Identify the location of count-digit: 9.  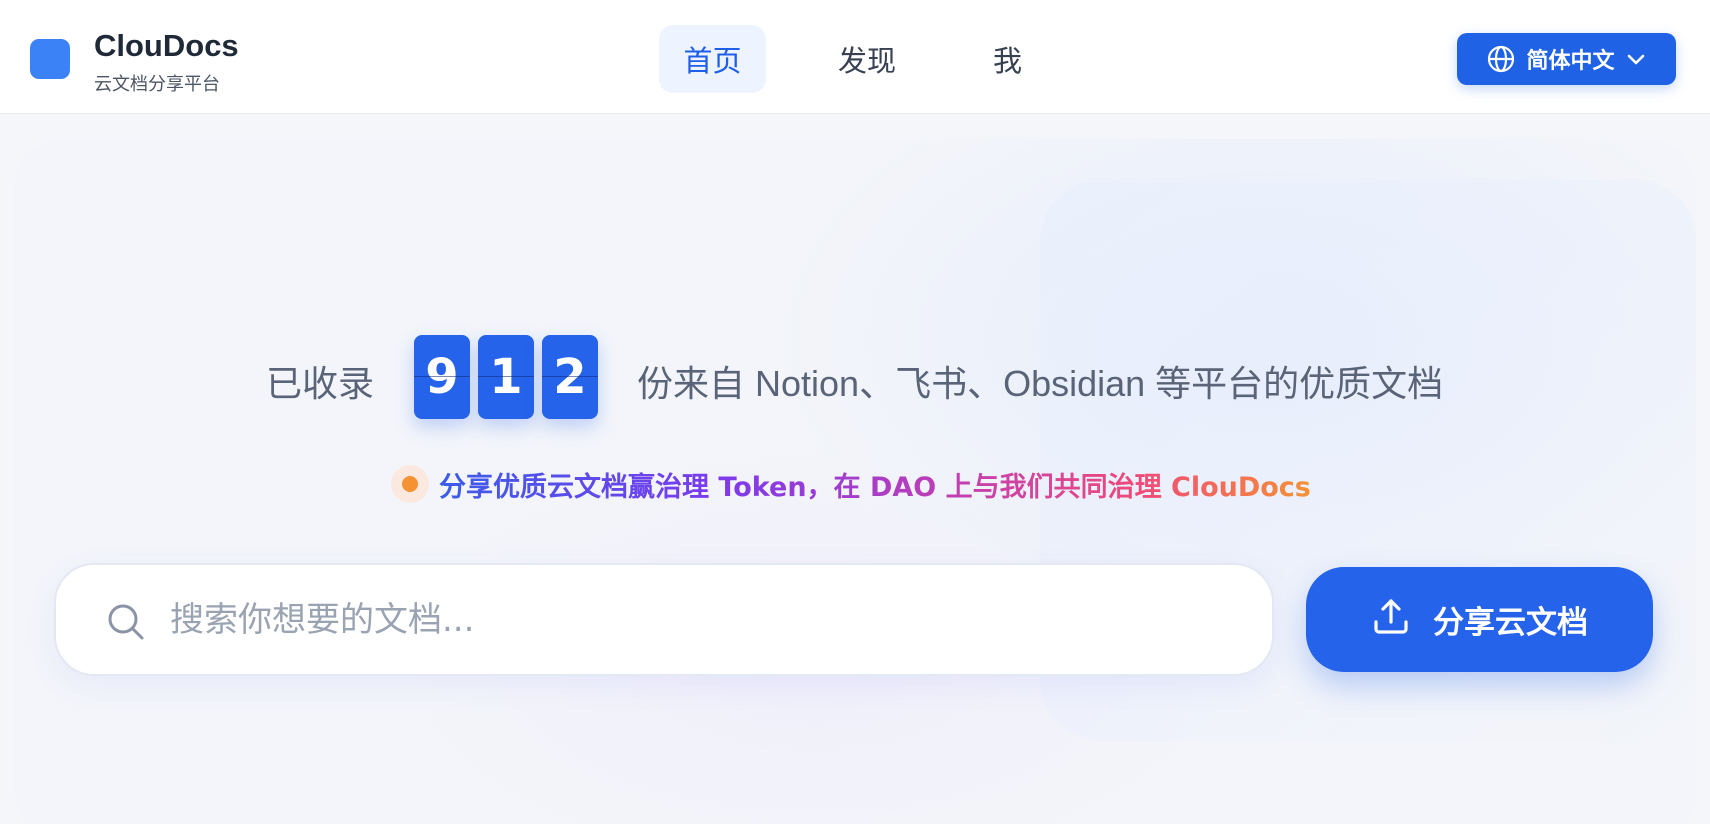
(442, 377).